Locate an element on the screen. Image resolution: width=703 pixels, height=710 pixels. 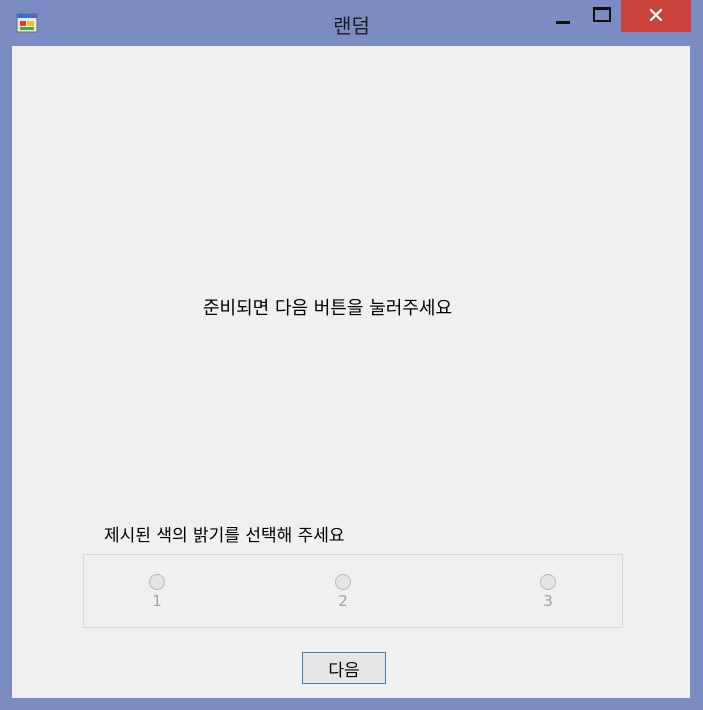
brightness-option-group: 1 2 3 is located at coordinates (353, 591).